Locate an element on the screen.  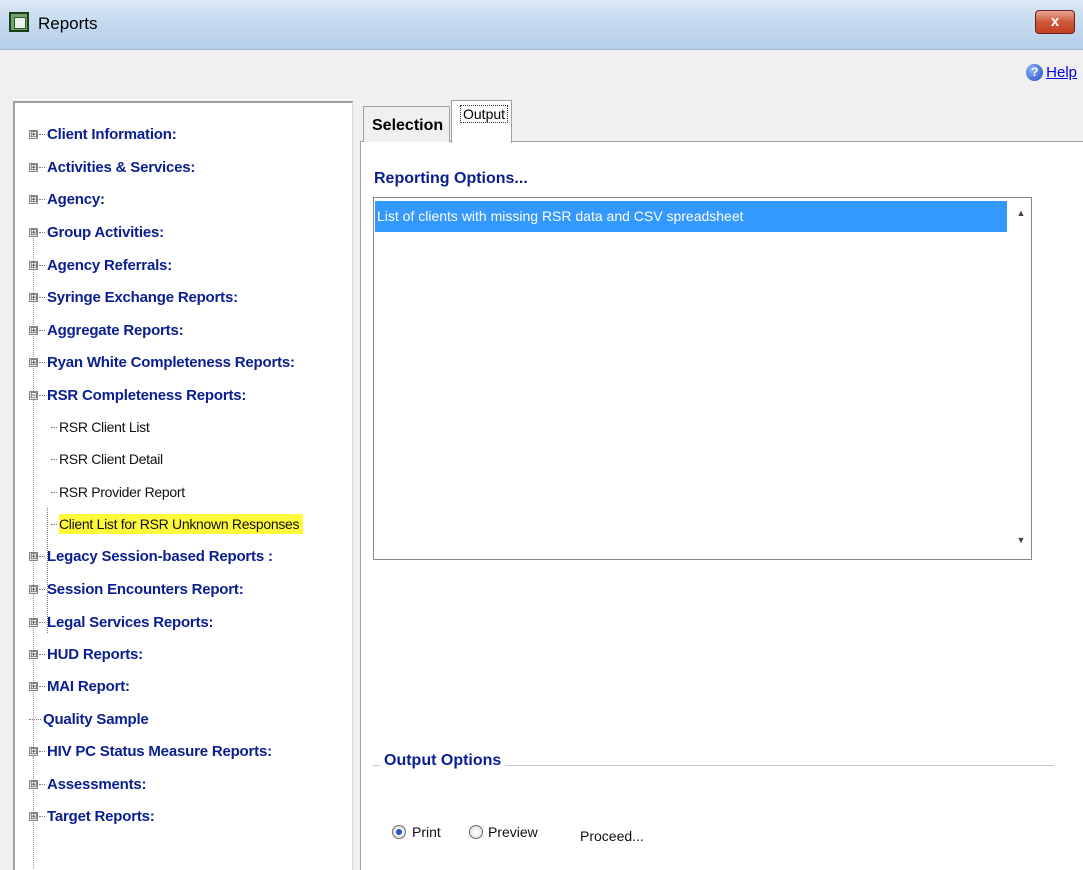
tree-item-ryan-white-completeness: ⊞ Ryan White Completeness Reports: is located at coordinates (162, 362).